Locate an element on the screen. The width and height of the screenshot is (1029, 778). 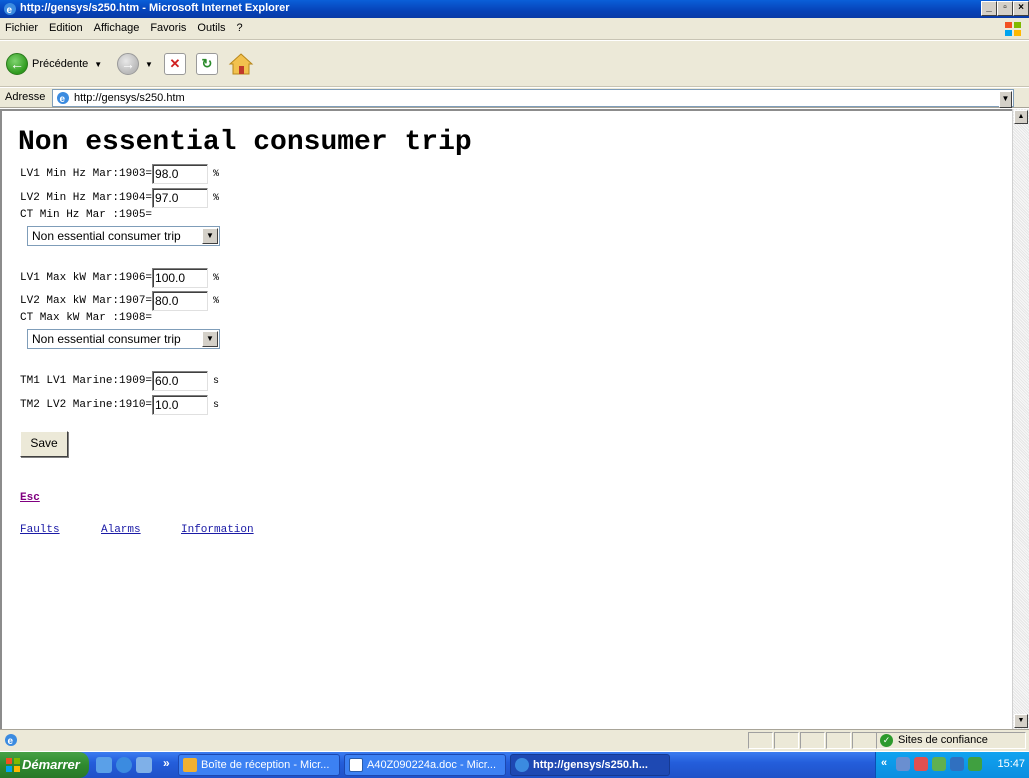
forward-button: → ▼ is located at coordinates (135, 64).